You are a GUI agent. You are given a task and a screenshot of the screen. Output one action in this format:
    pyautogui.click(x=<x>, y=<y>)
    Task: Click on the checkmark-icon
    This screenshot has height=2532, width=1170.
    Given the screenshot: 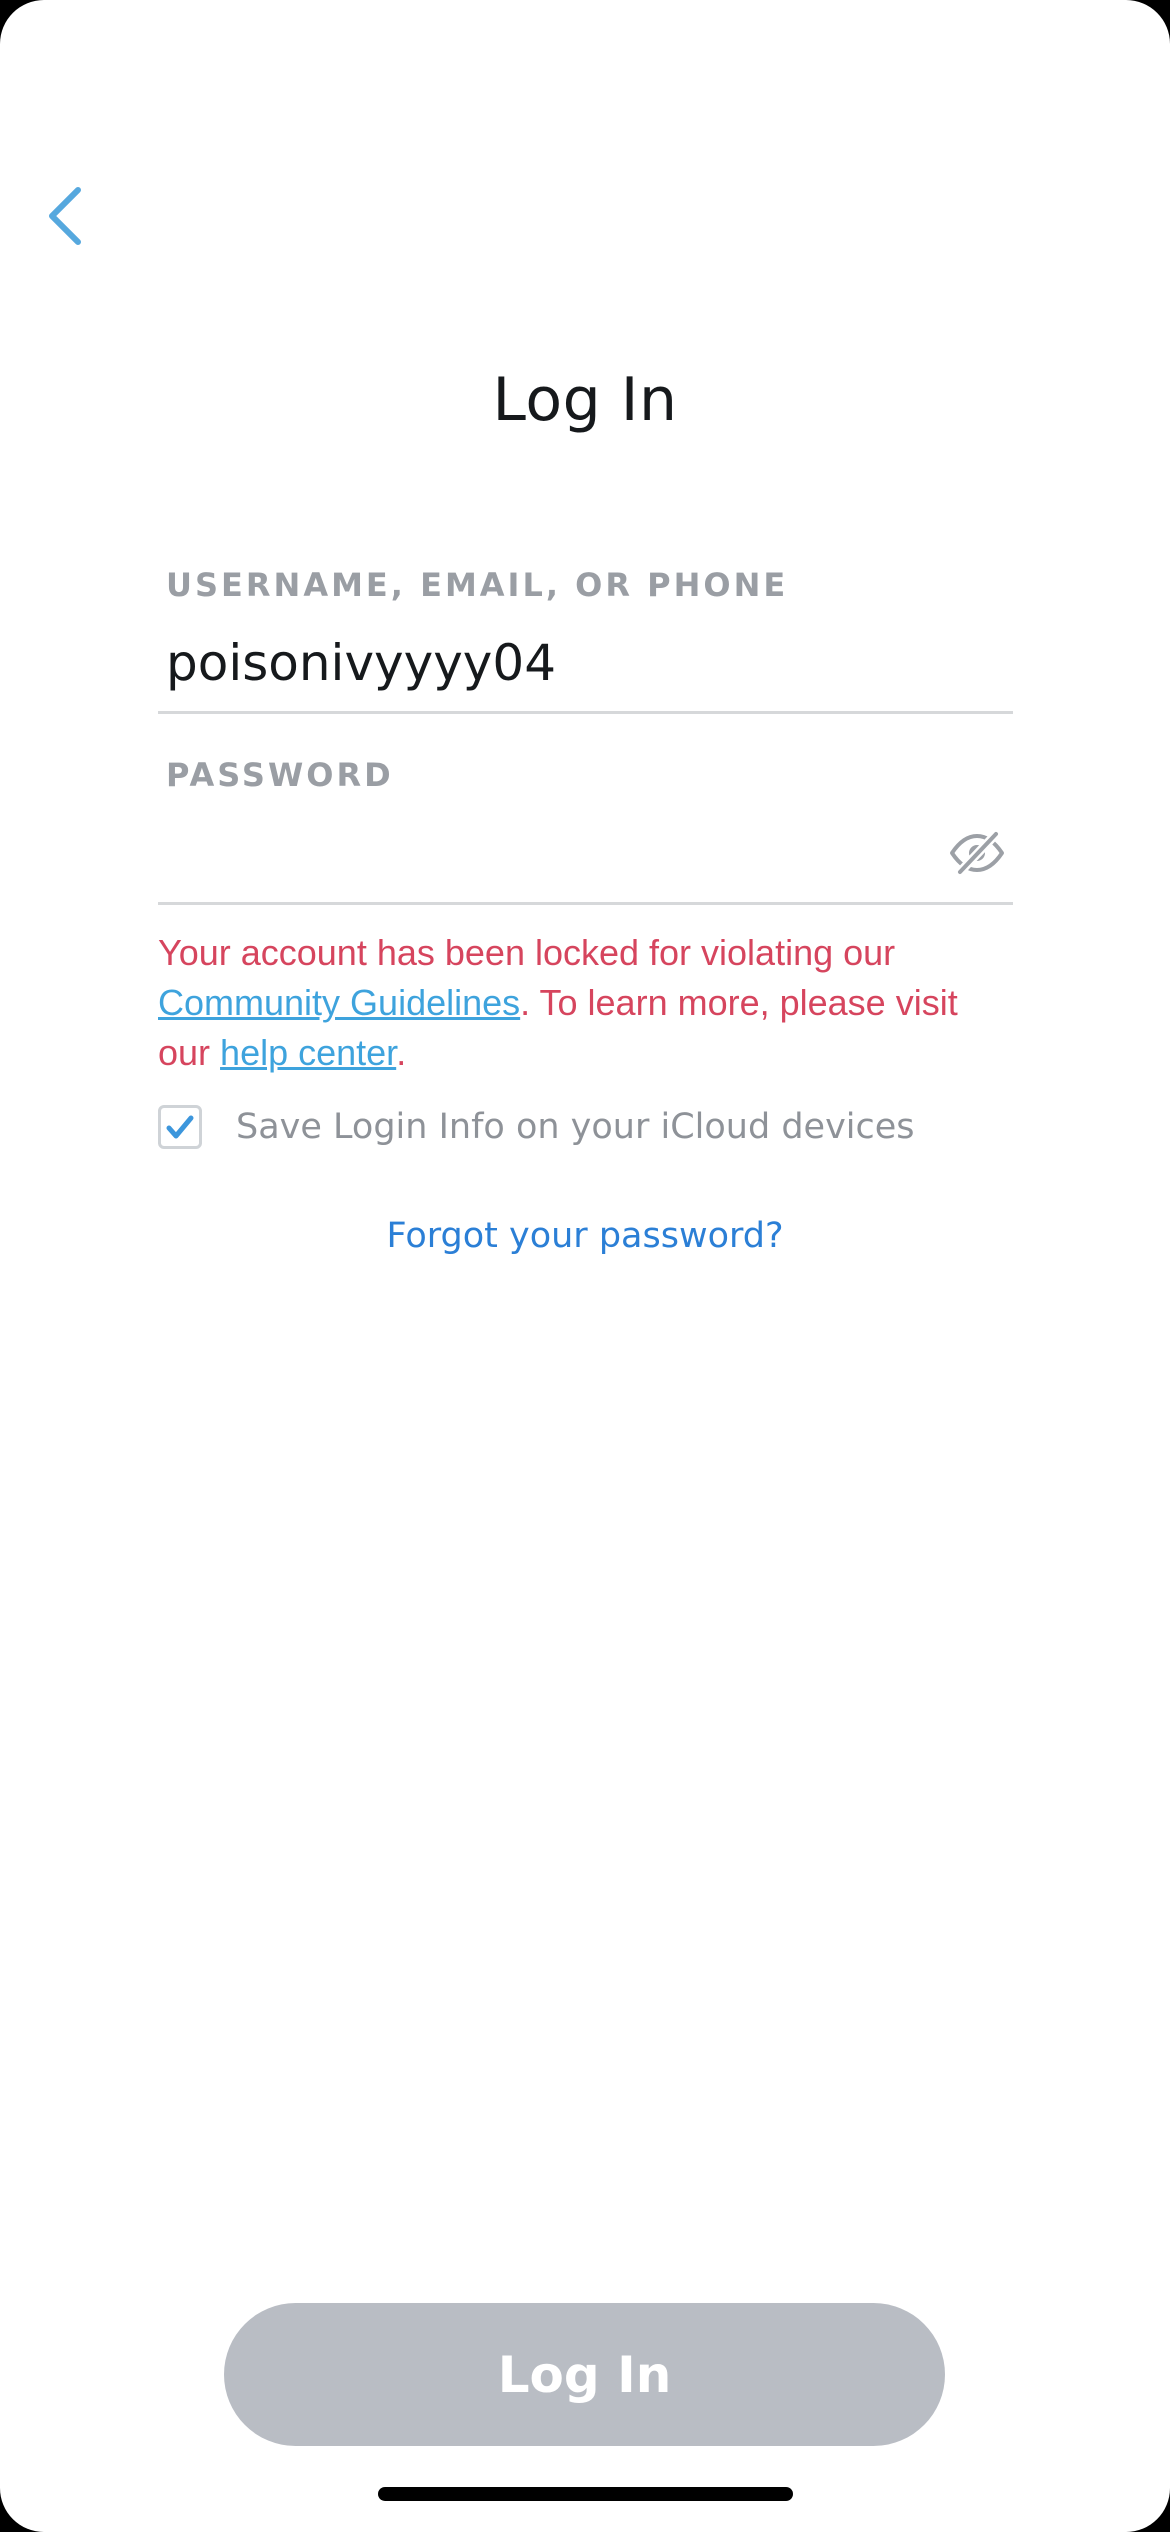 What is the action you would take?
    pyautogui.click(x=180, y=1127)
    